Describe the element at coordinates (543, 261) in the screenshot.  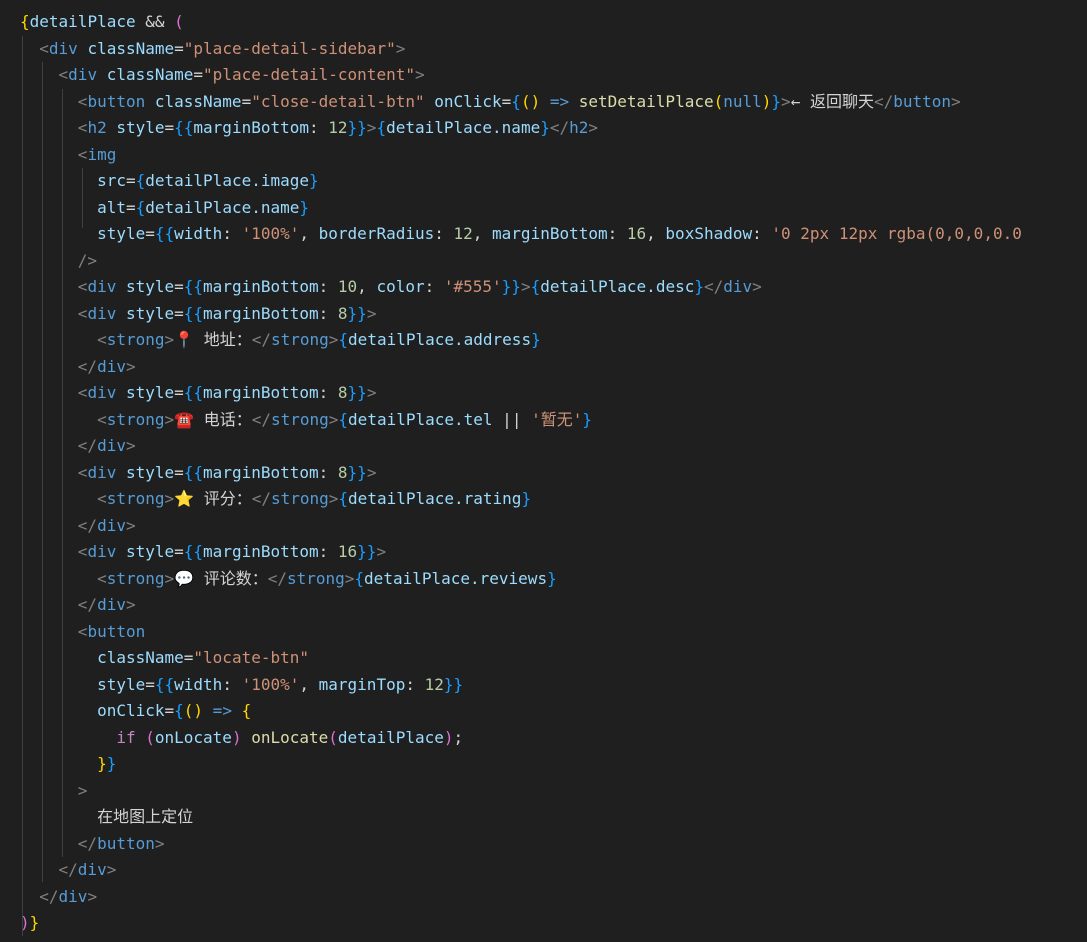
I see `code-line: />` at that location.